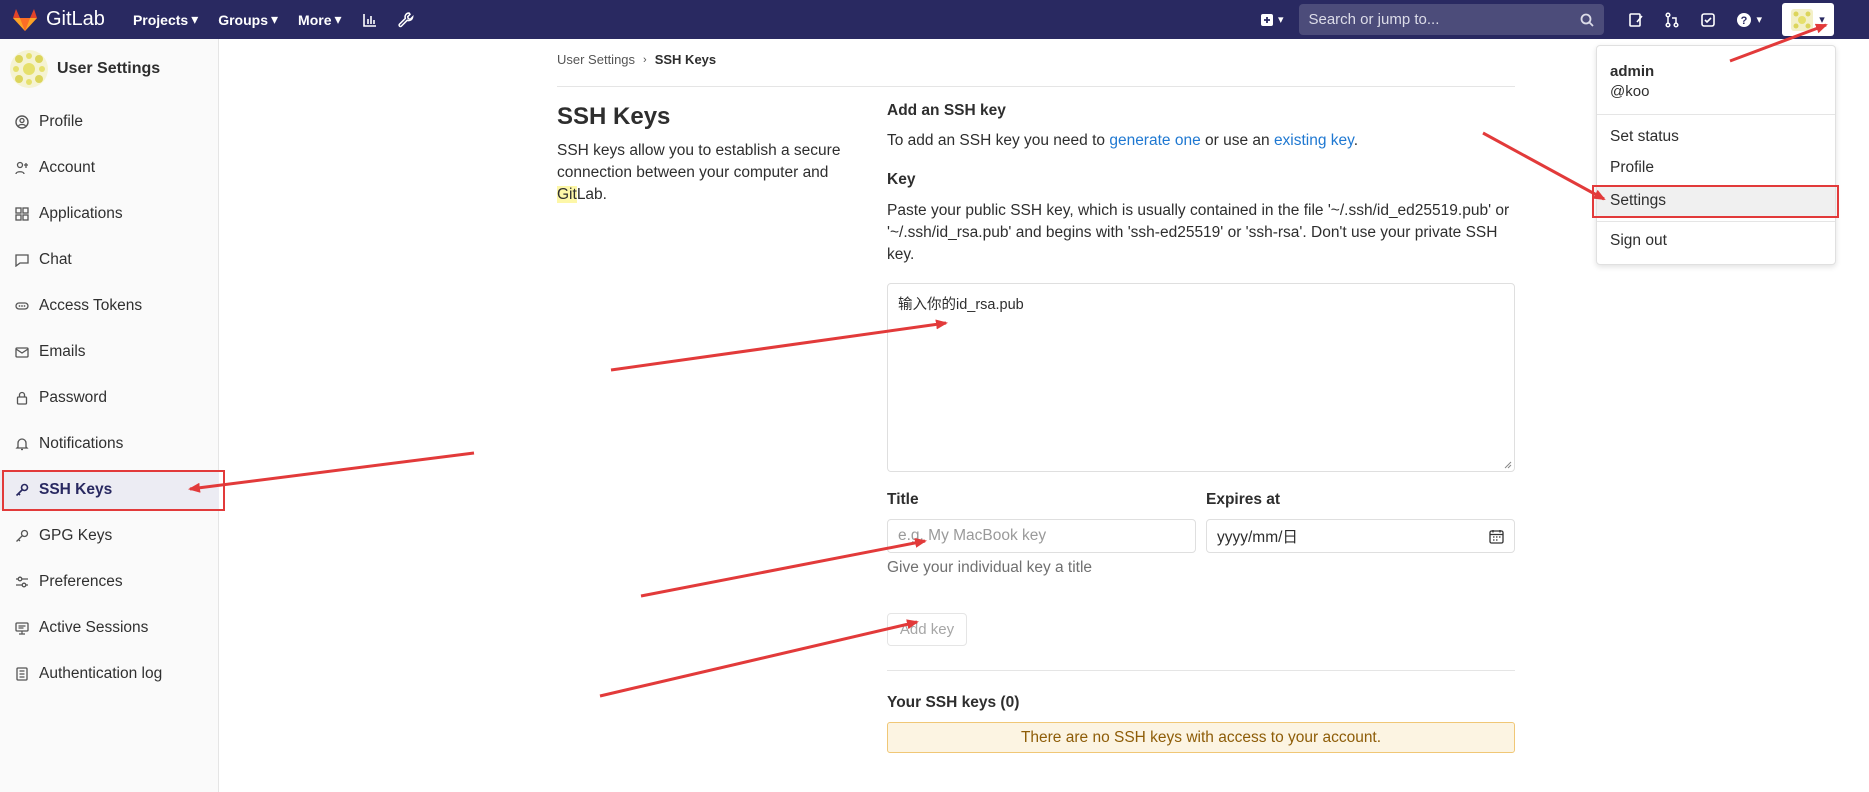 The width and height of the screenshot is (1869, 792). I want to click on user-avatar-button: ▾, so click(1808, 19).